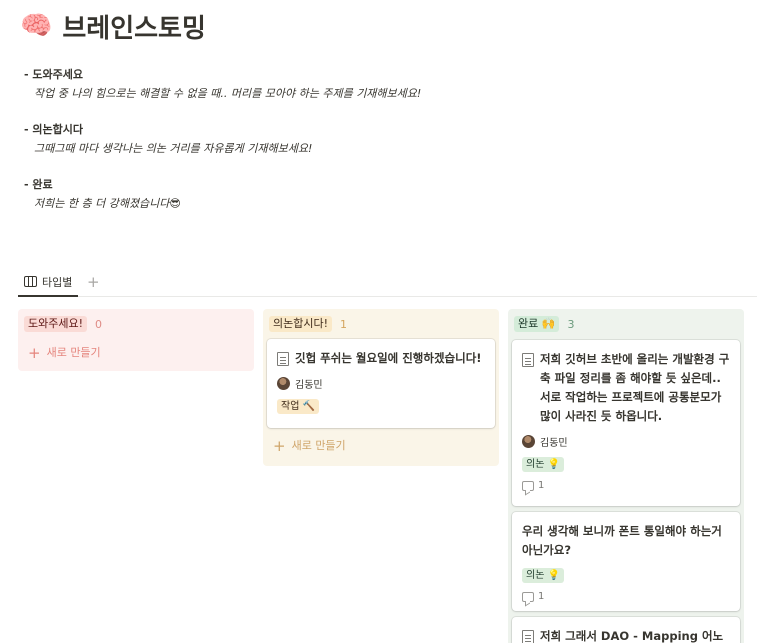 Image resolution: width=761 pixels, height=643 pixels. What do you see at coordinates (388, 358) in the screenshot?
I see `card-title-text: 깃헙 푸쉬는 월요일에 진행하겠습니다!` at bounding box center [388, 358].